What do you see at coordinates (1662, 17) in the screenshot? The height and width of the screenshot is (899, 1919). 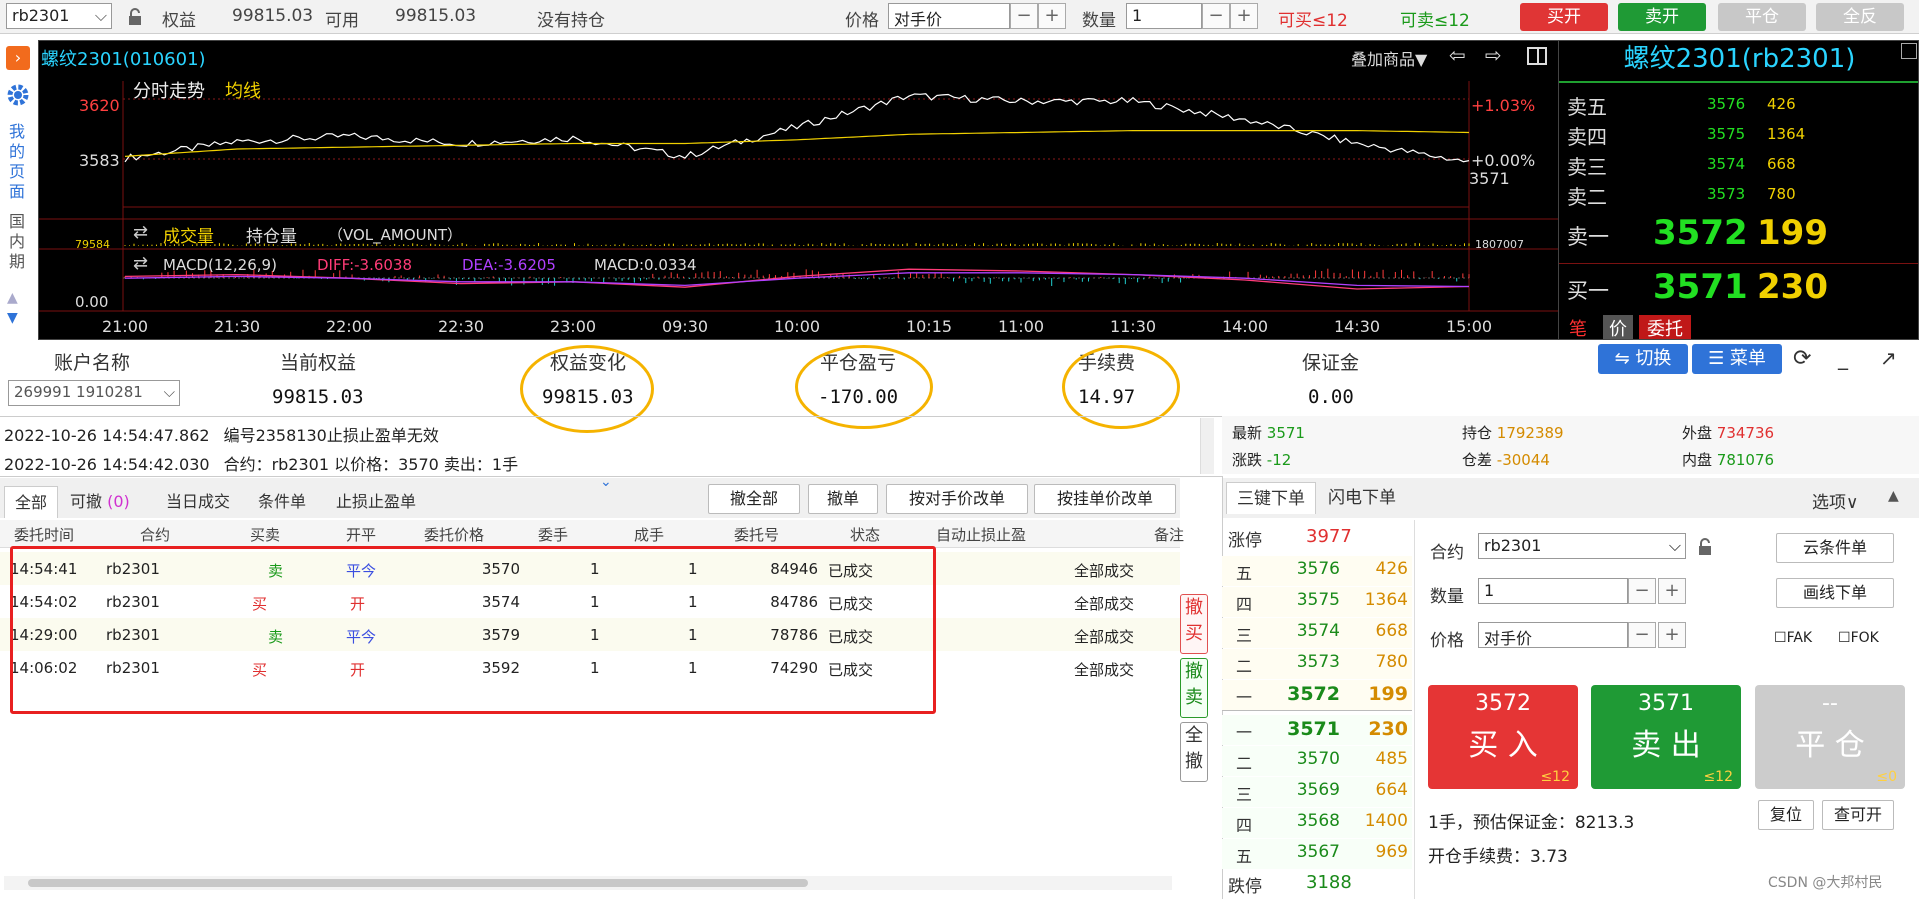 I see `sell-open-button: 卖开` at bounding box center [1662, 17].